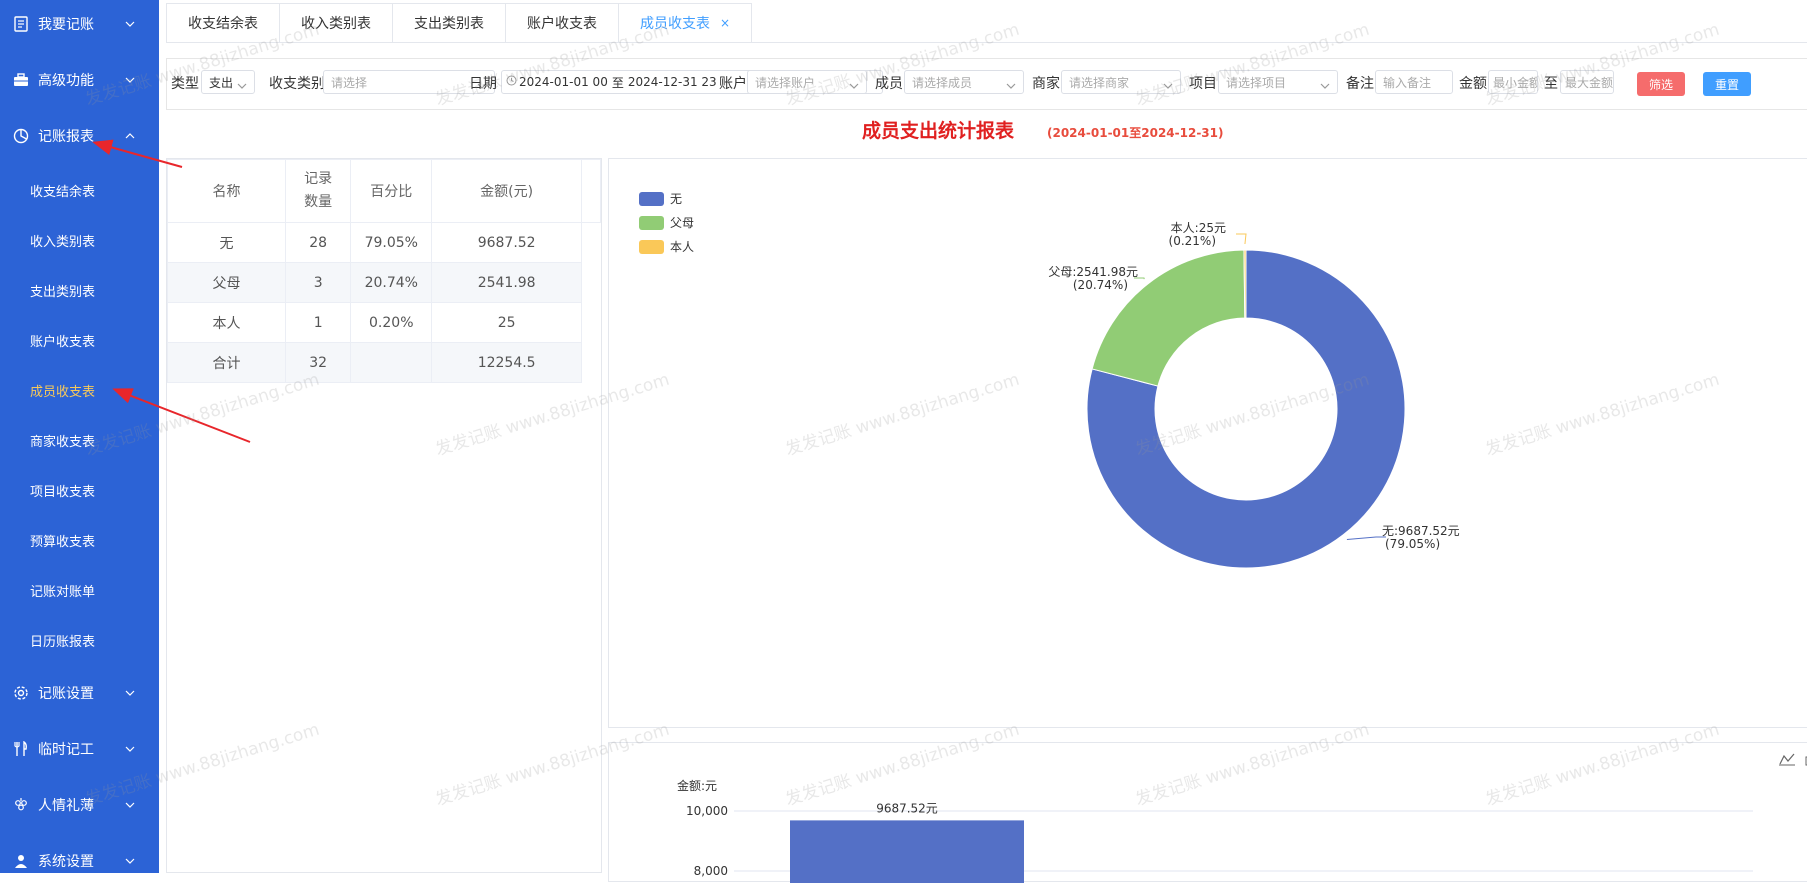 The width and height of the screenshot is (1807, 883). Describe the element at coordinates (617, 82) in the screenshot. I see `date-separator: 至` at that location.